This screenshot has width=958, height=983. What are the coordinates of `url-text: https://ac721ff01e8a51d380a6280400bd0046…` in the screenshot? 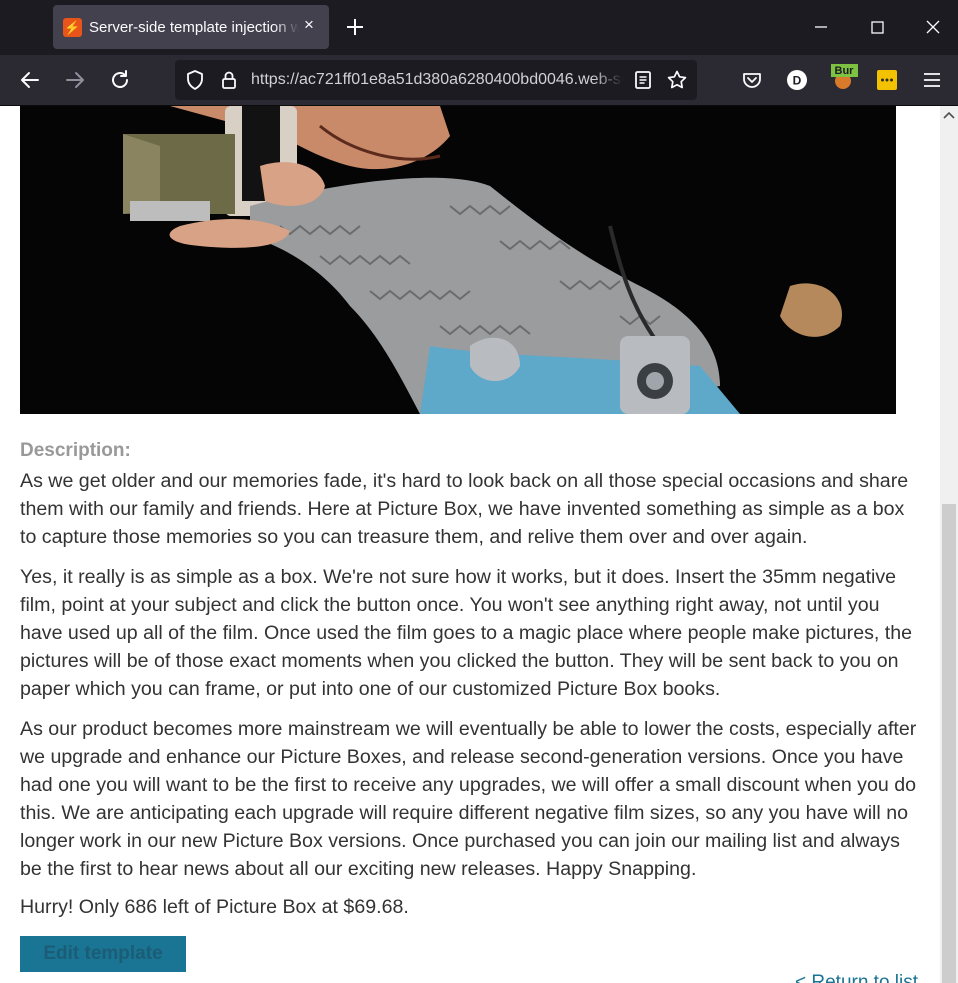 It's located at (437, 80).